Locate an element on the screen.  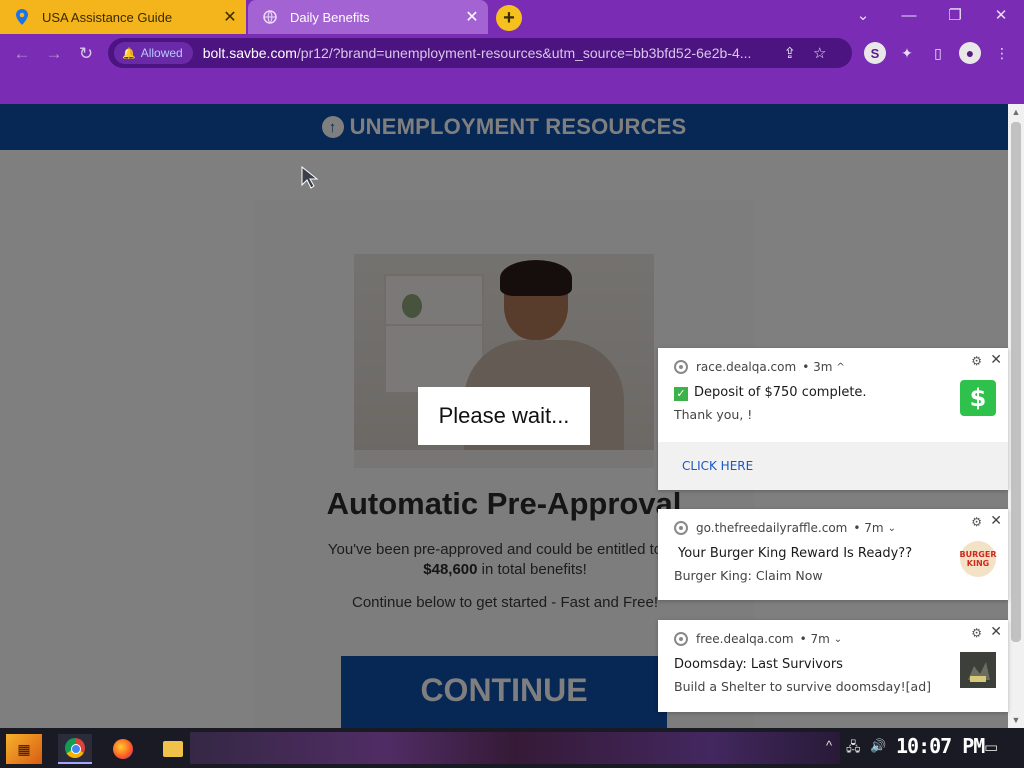
url-host: bolt.savbe.com is located at coordinates (249, 53).